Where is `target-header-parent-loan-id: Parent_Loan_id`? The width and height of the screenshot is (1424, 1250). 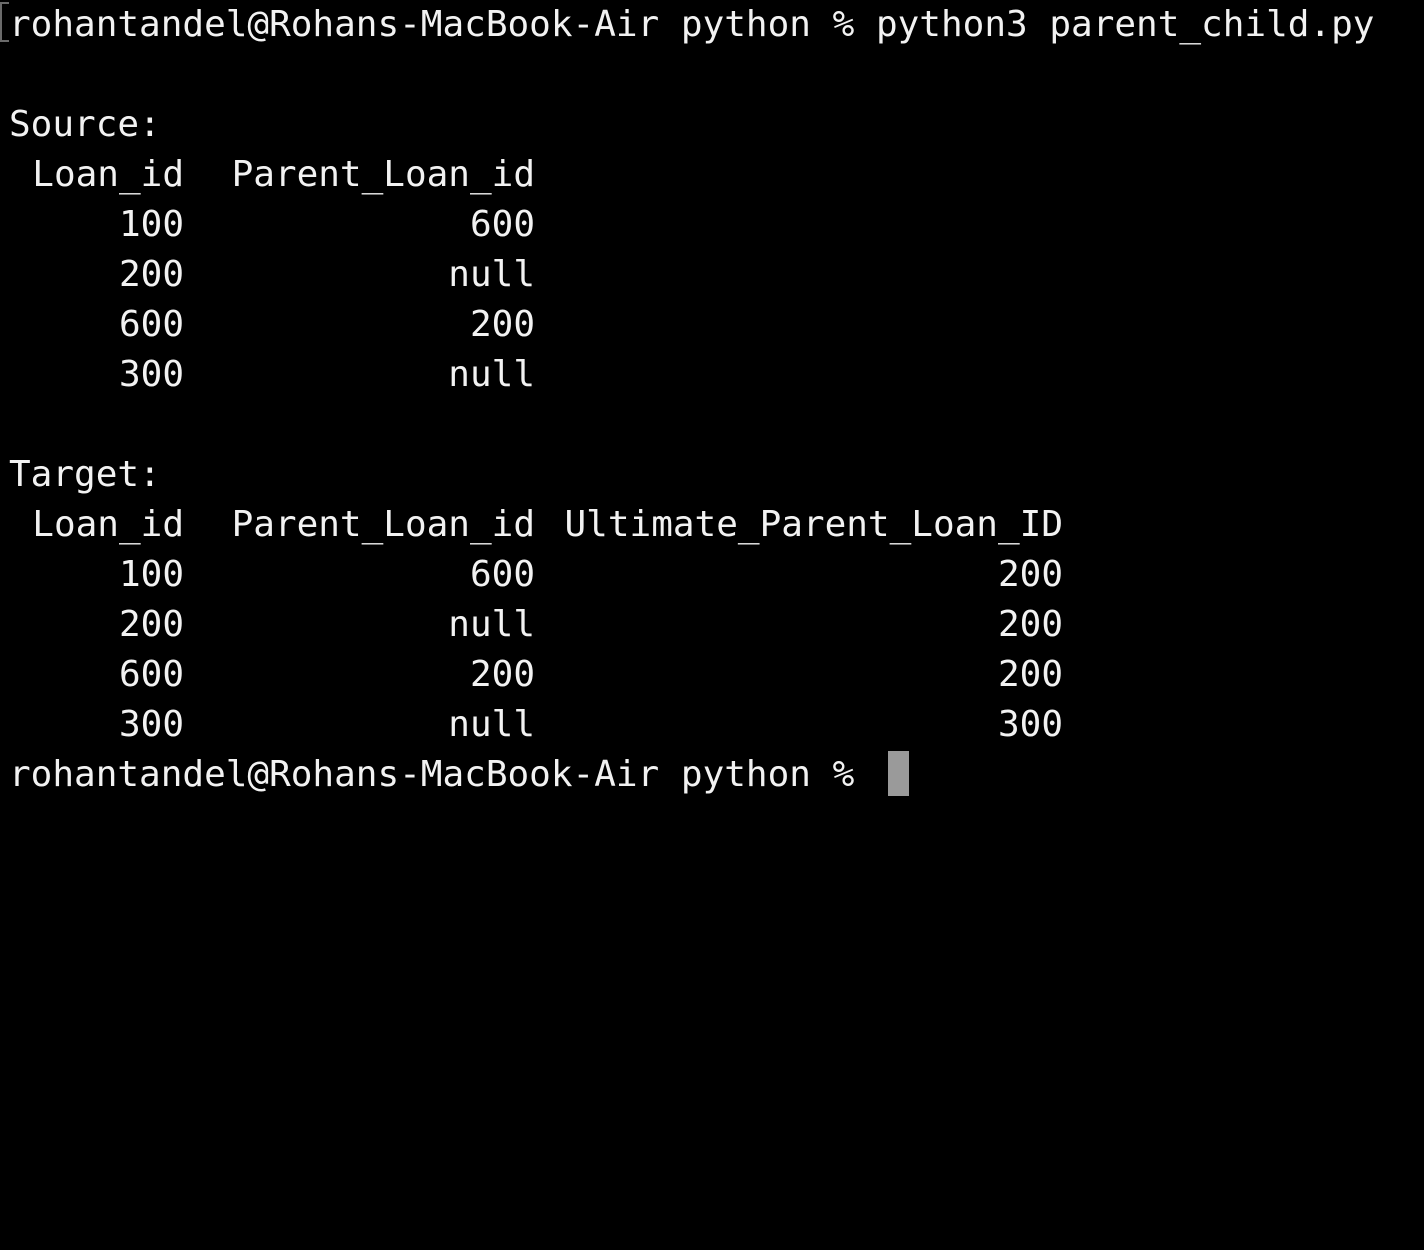
target-header-parent-loan-id: Parent_Loan_id is located at coordinates (383, 524).